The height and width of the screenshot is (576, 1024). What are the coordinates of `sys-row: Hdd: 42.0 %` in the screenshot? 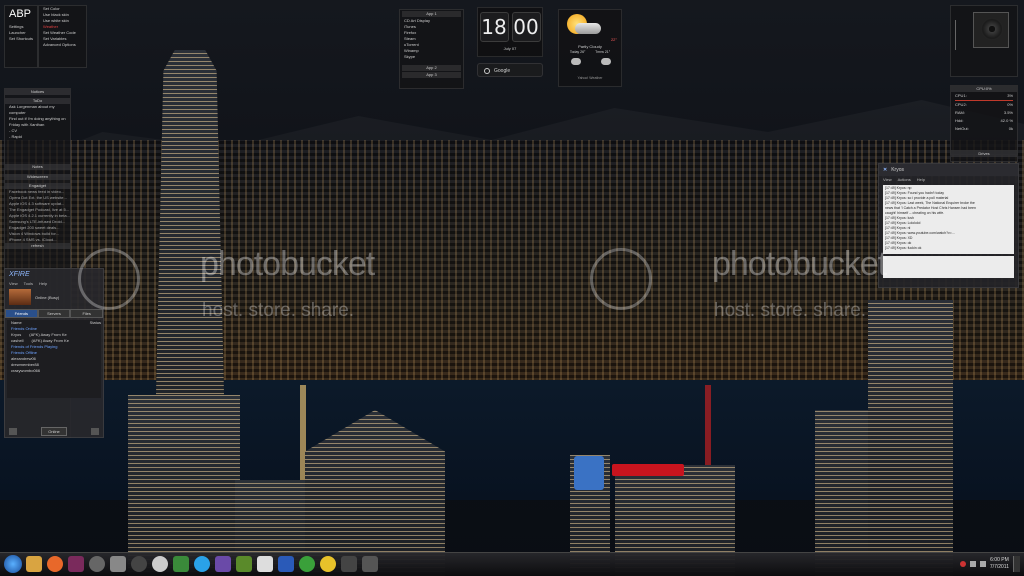 It's located at (984, 120).